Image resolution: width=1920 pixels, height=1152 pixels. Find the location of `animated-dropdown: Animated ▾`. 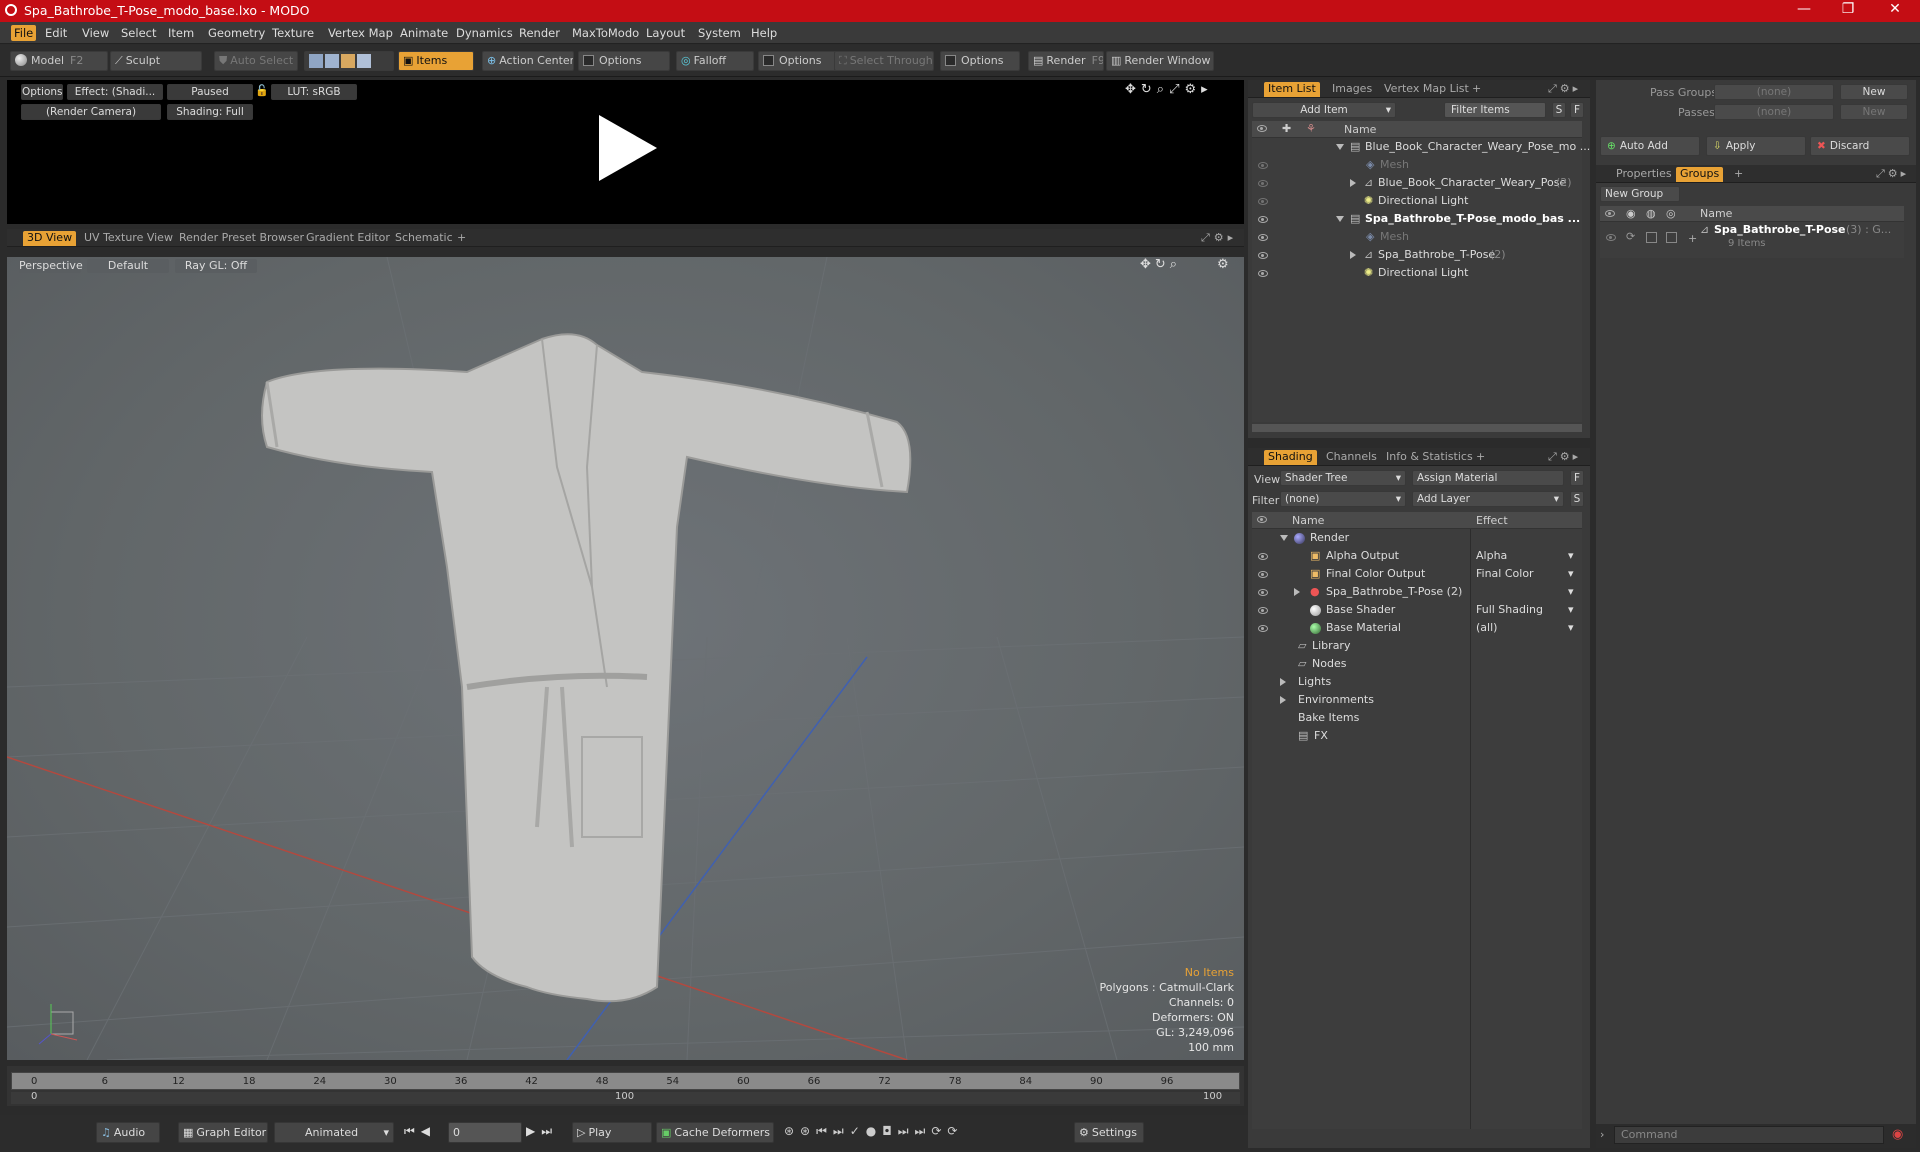

animated-dropdown: Animated ▾ is located at coordinates (334, 1132).